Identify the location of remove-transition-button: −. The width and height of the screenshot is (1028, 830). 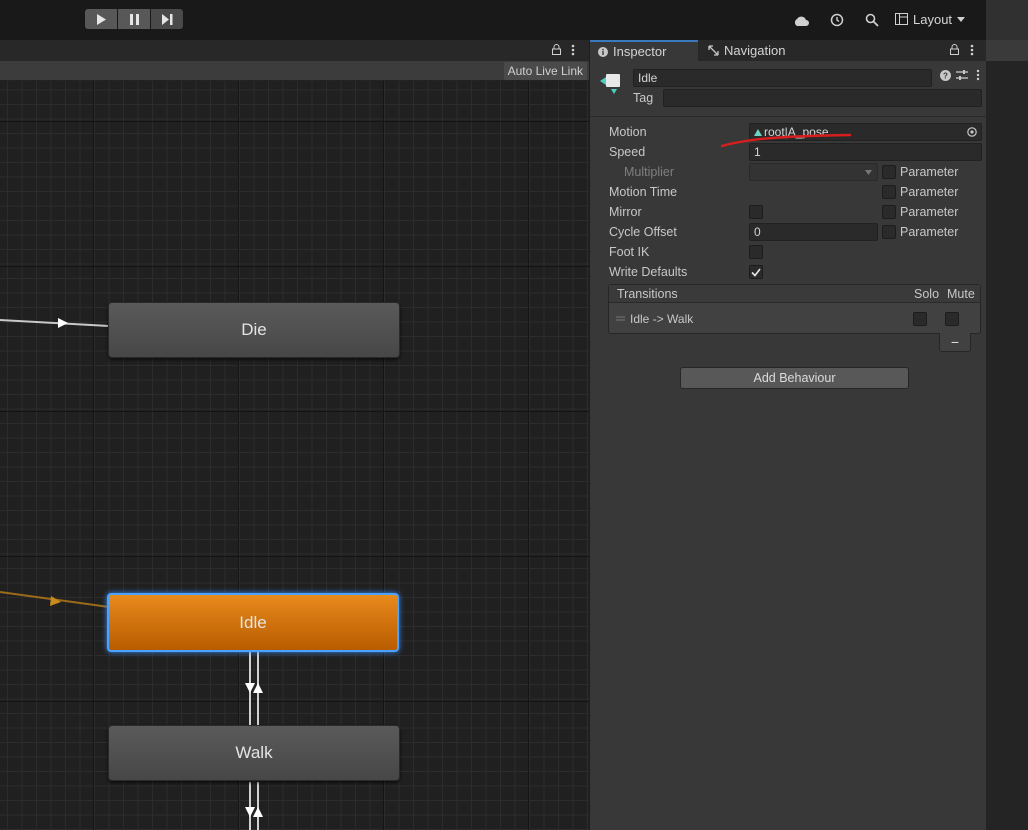
(955, 342).